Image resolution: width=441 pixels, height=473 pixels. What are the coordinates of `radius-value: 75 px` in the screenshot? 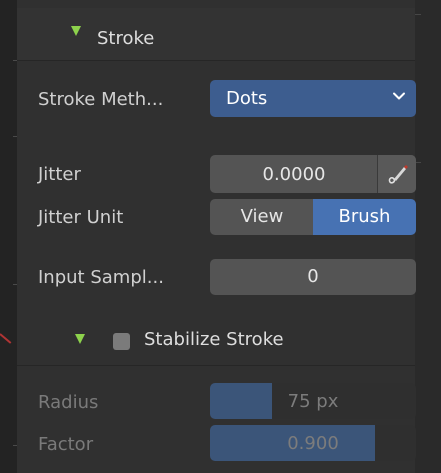 It's located at (313, 401).